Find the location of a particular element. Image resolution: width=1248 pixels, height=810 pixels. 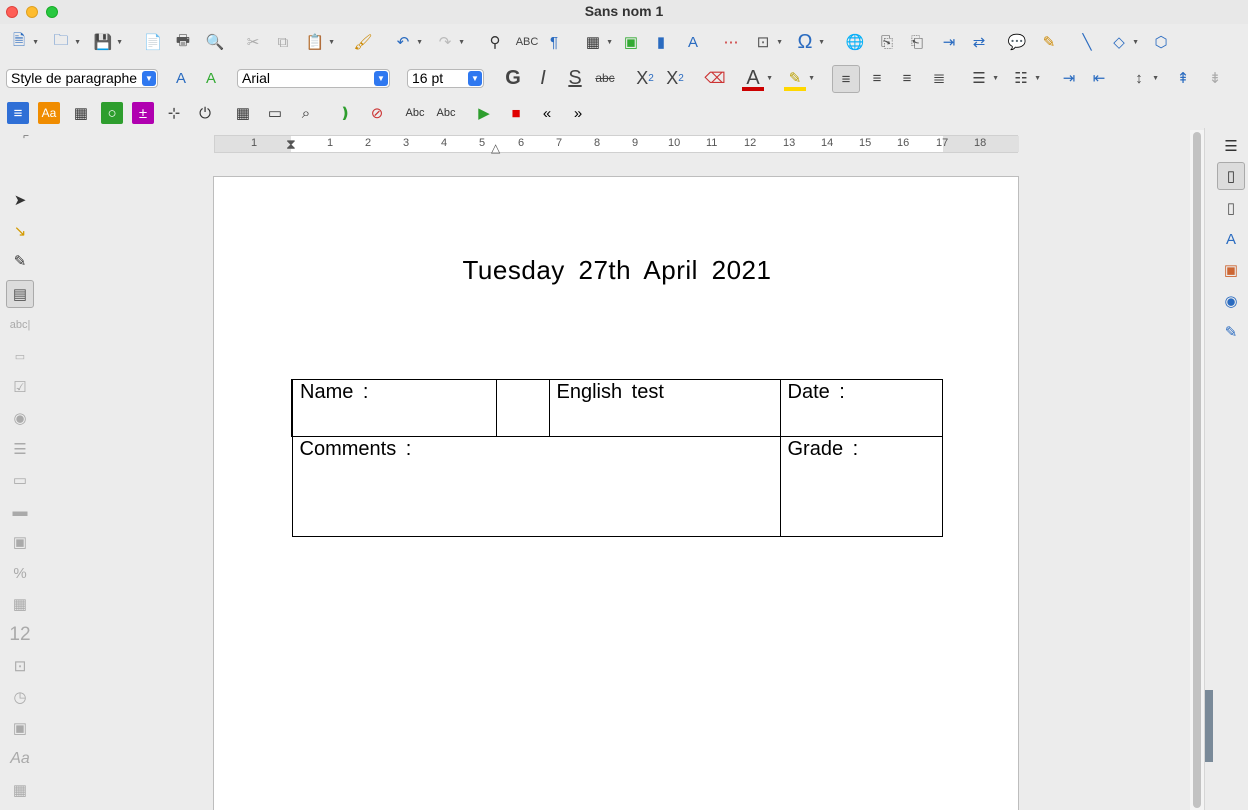

endnote-icon: ⎗ is located at coordinates (917, 42).